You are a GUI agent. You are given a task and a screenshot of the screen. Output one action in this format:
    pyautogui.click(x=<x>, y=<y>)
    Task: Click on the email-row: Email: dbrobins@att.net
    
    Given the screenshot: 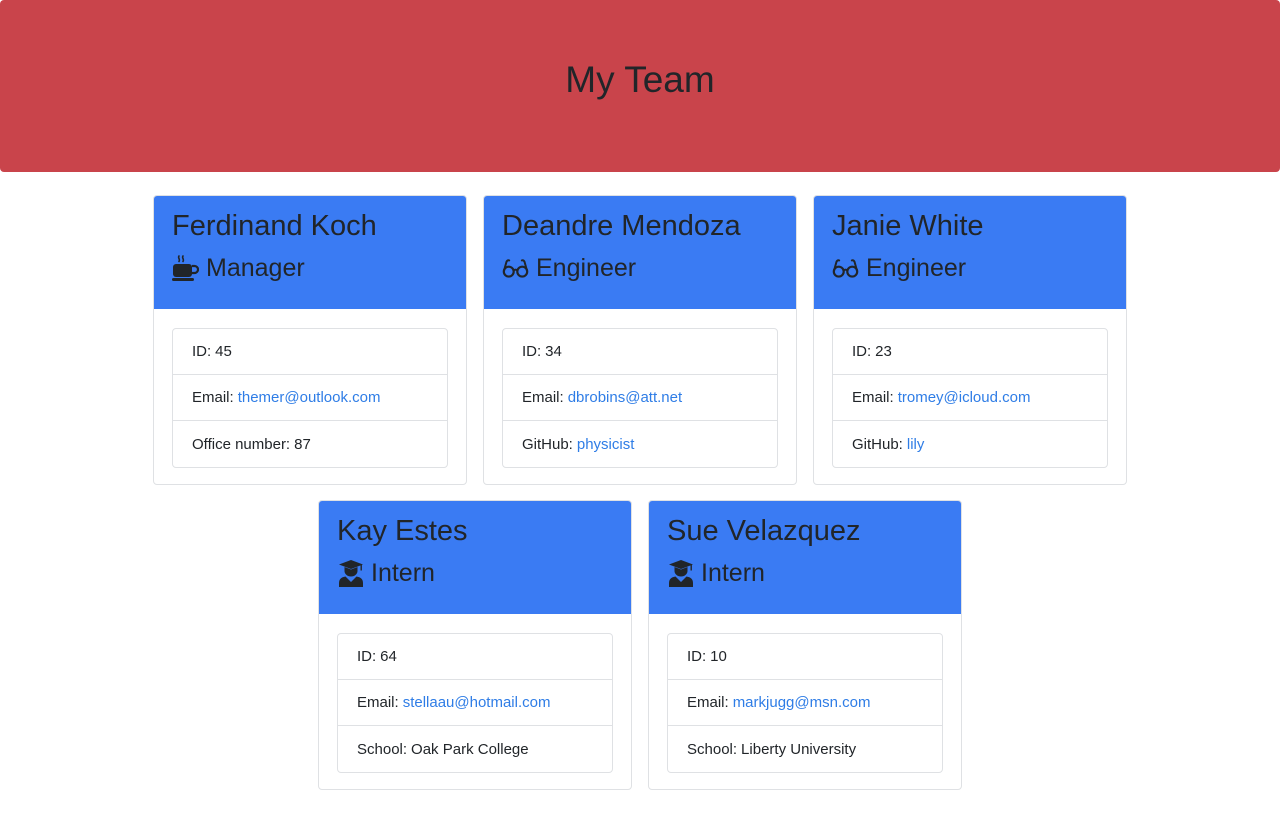 What is the action you would take?
    pyautogui.click(x=640, y=398)
    